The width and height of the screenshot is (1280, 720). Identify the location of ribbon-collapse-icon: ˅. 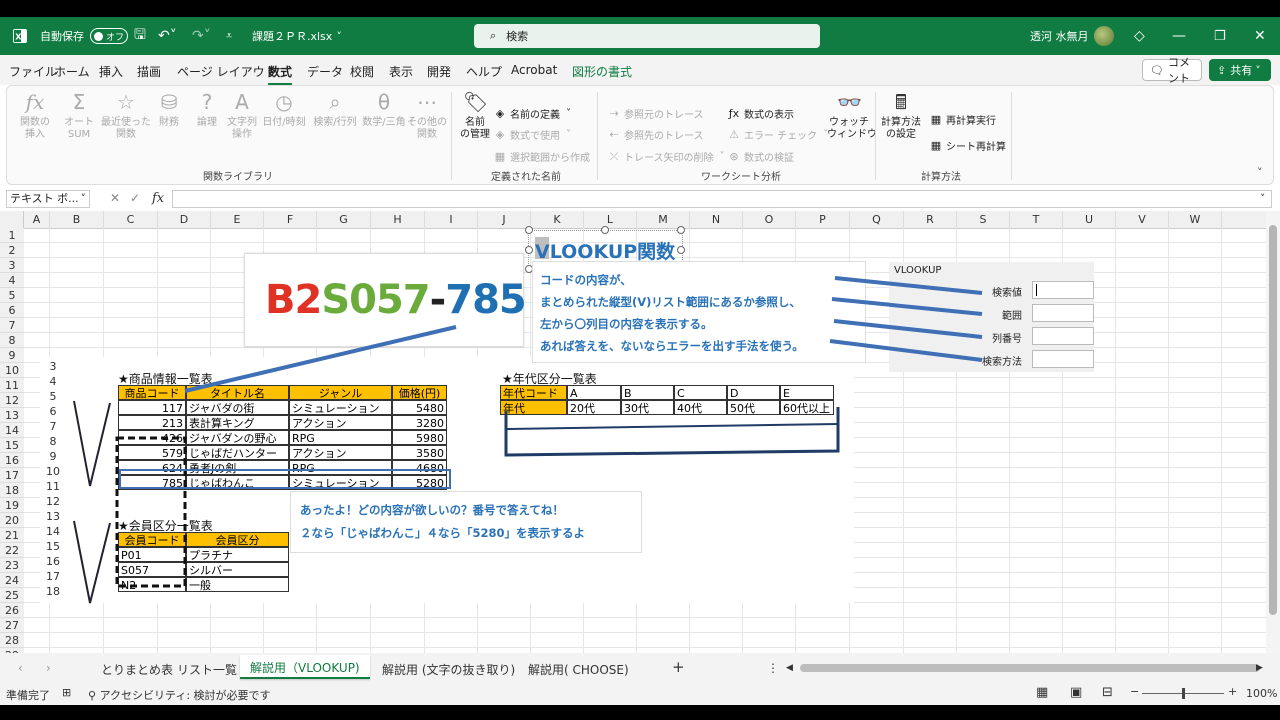
(1260, 172).